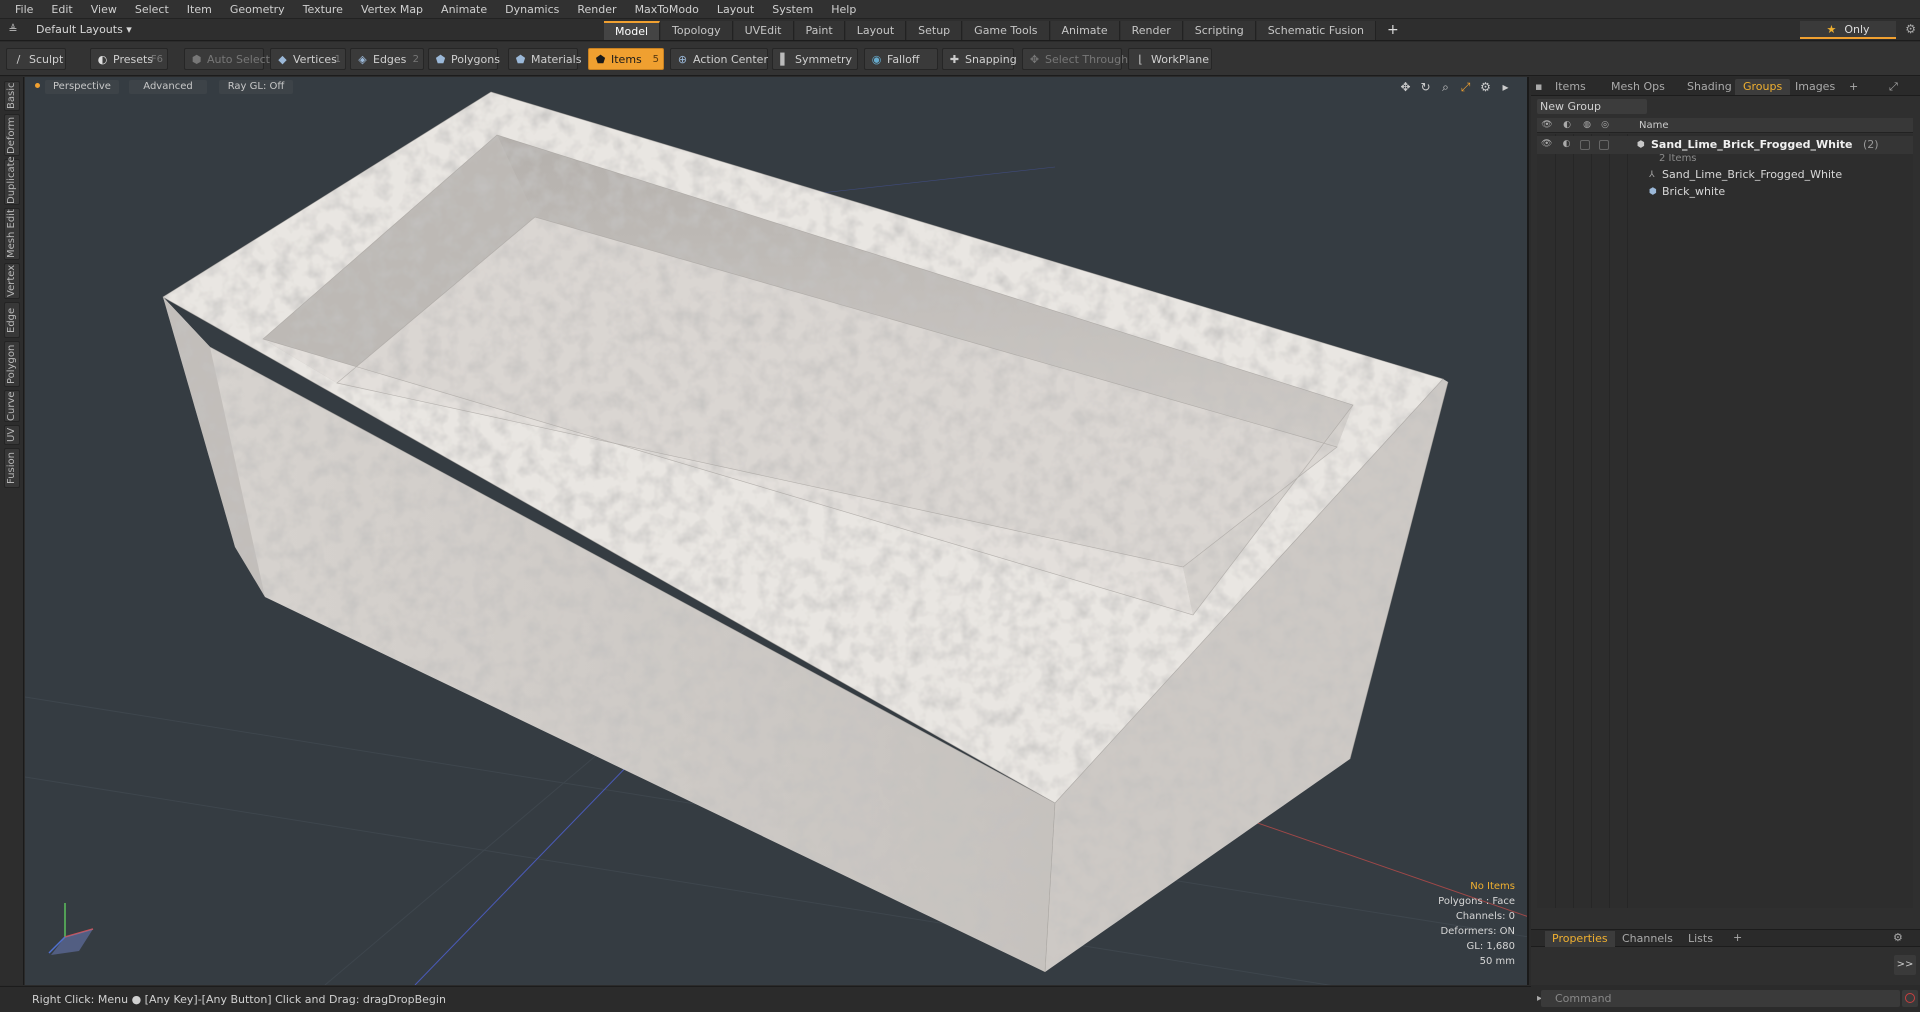 The image size is (1920, 1012). I want to click on select-through-button: ✥ Select Through, so click(1075, 59).